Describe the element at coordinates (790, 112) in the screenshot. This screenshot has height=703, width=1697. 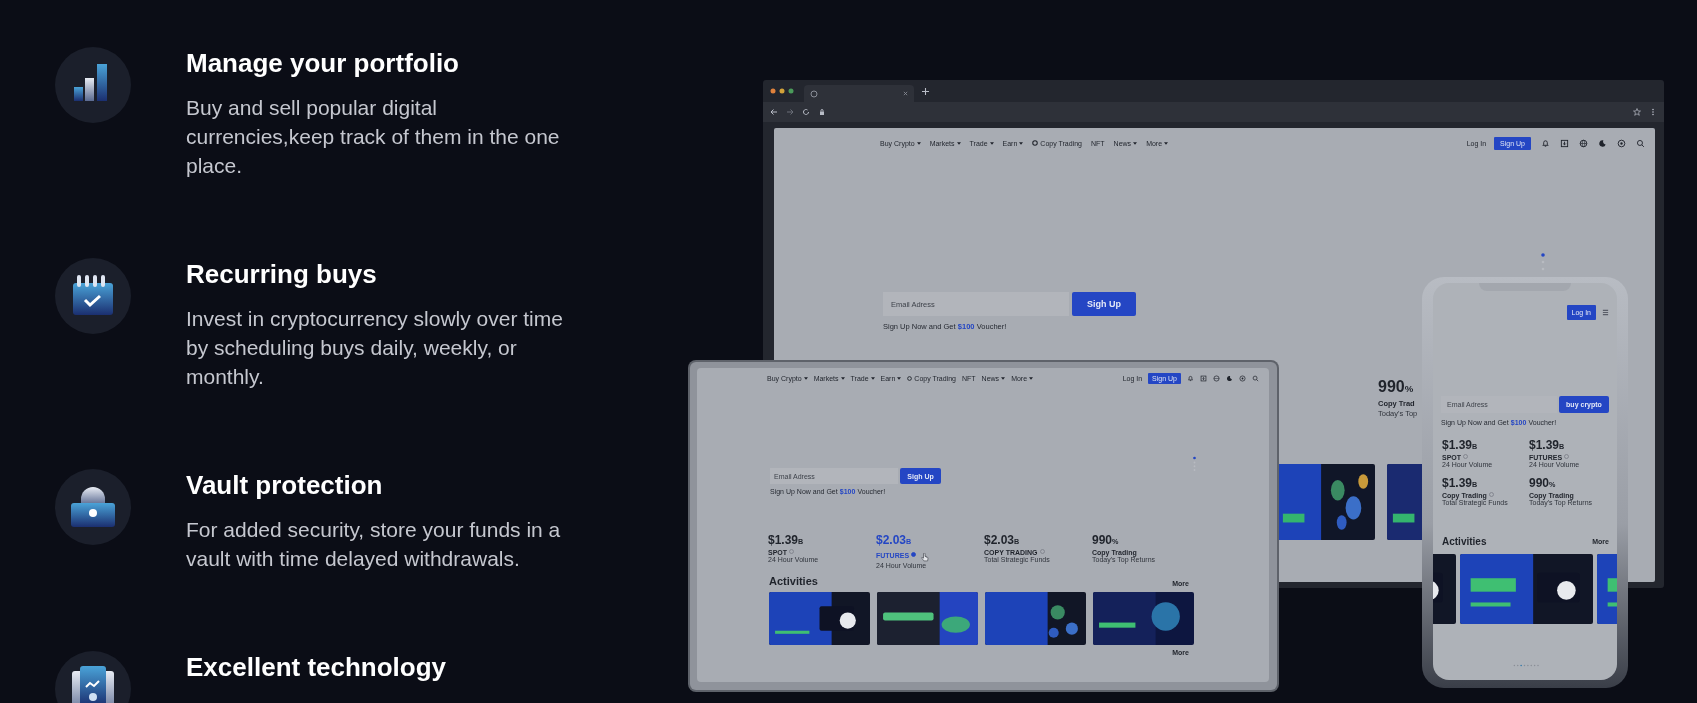
I see `forward-icon` at that location.